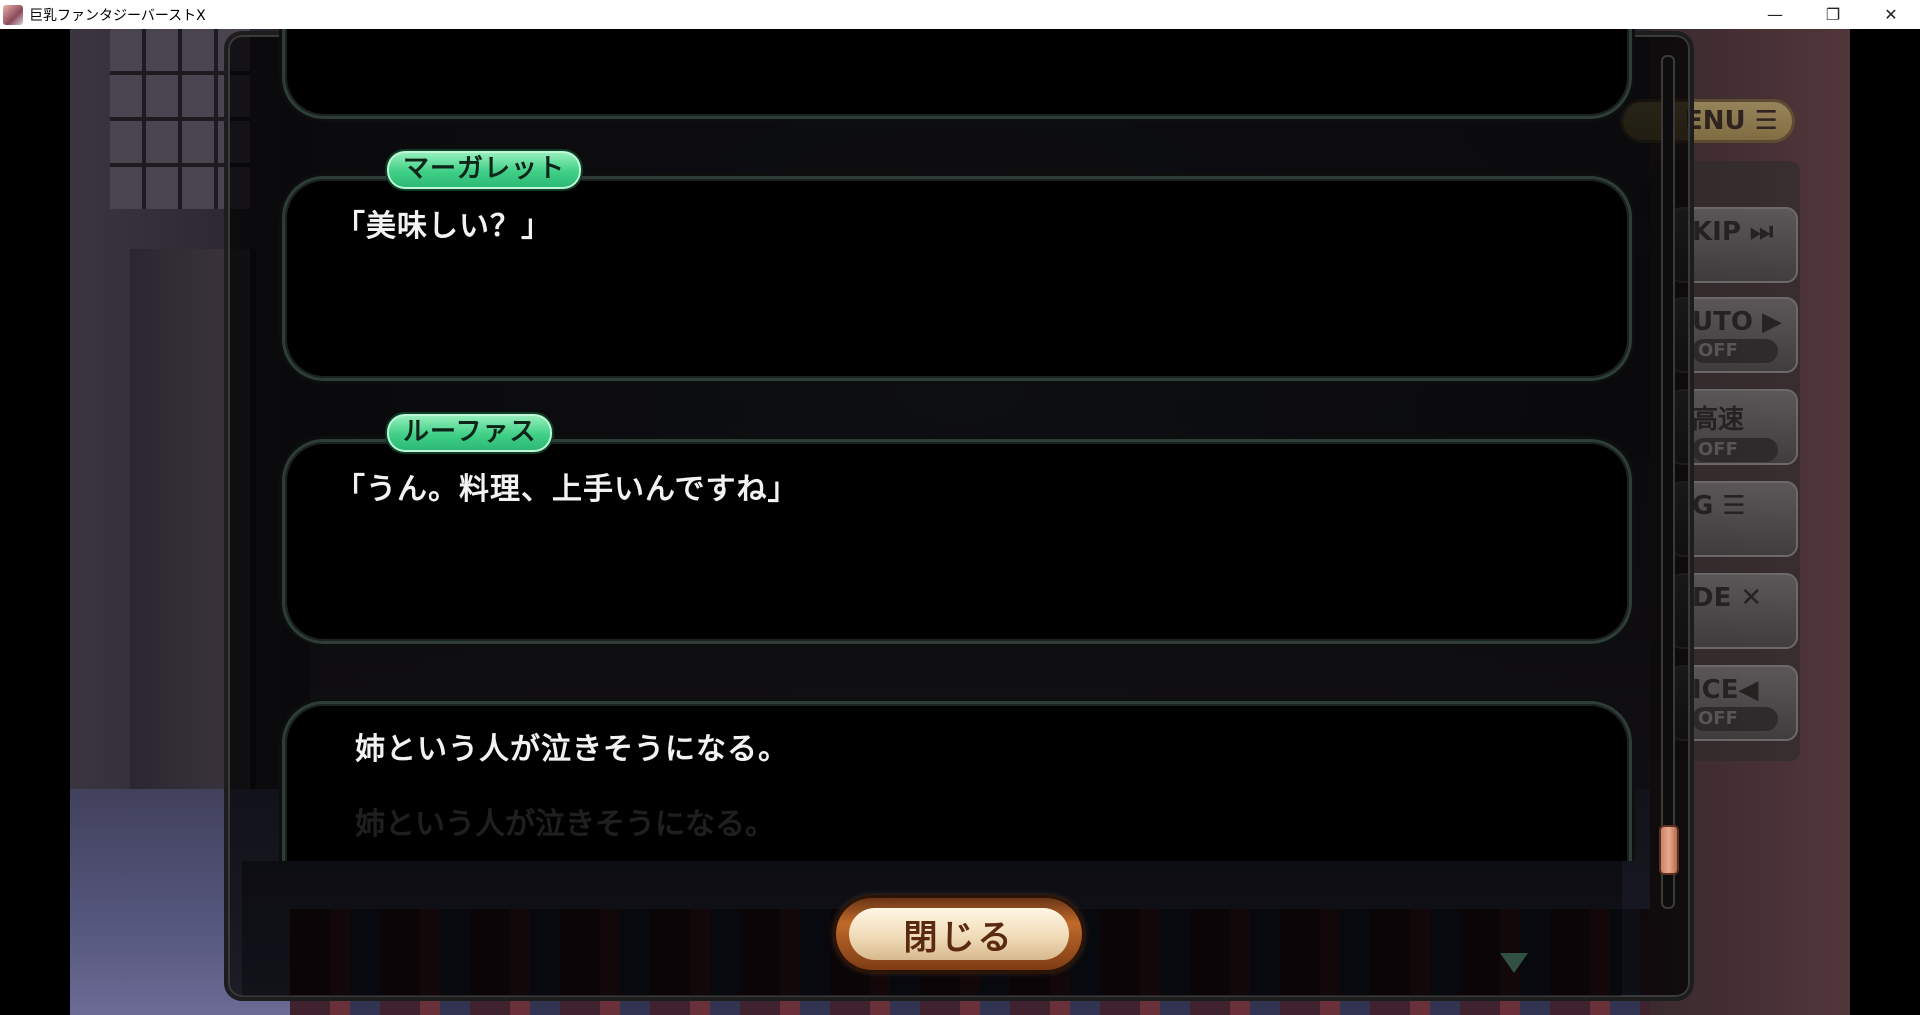 This screenshot has height=1015, width=1920. I want to click on restore-icon: ❐, so click(1833, 14).